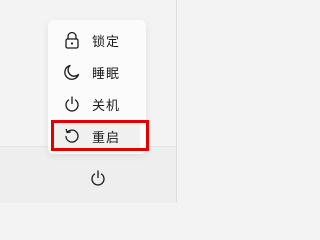  I want to click on lock-icon, so click(72, 40).